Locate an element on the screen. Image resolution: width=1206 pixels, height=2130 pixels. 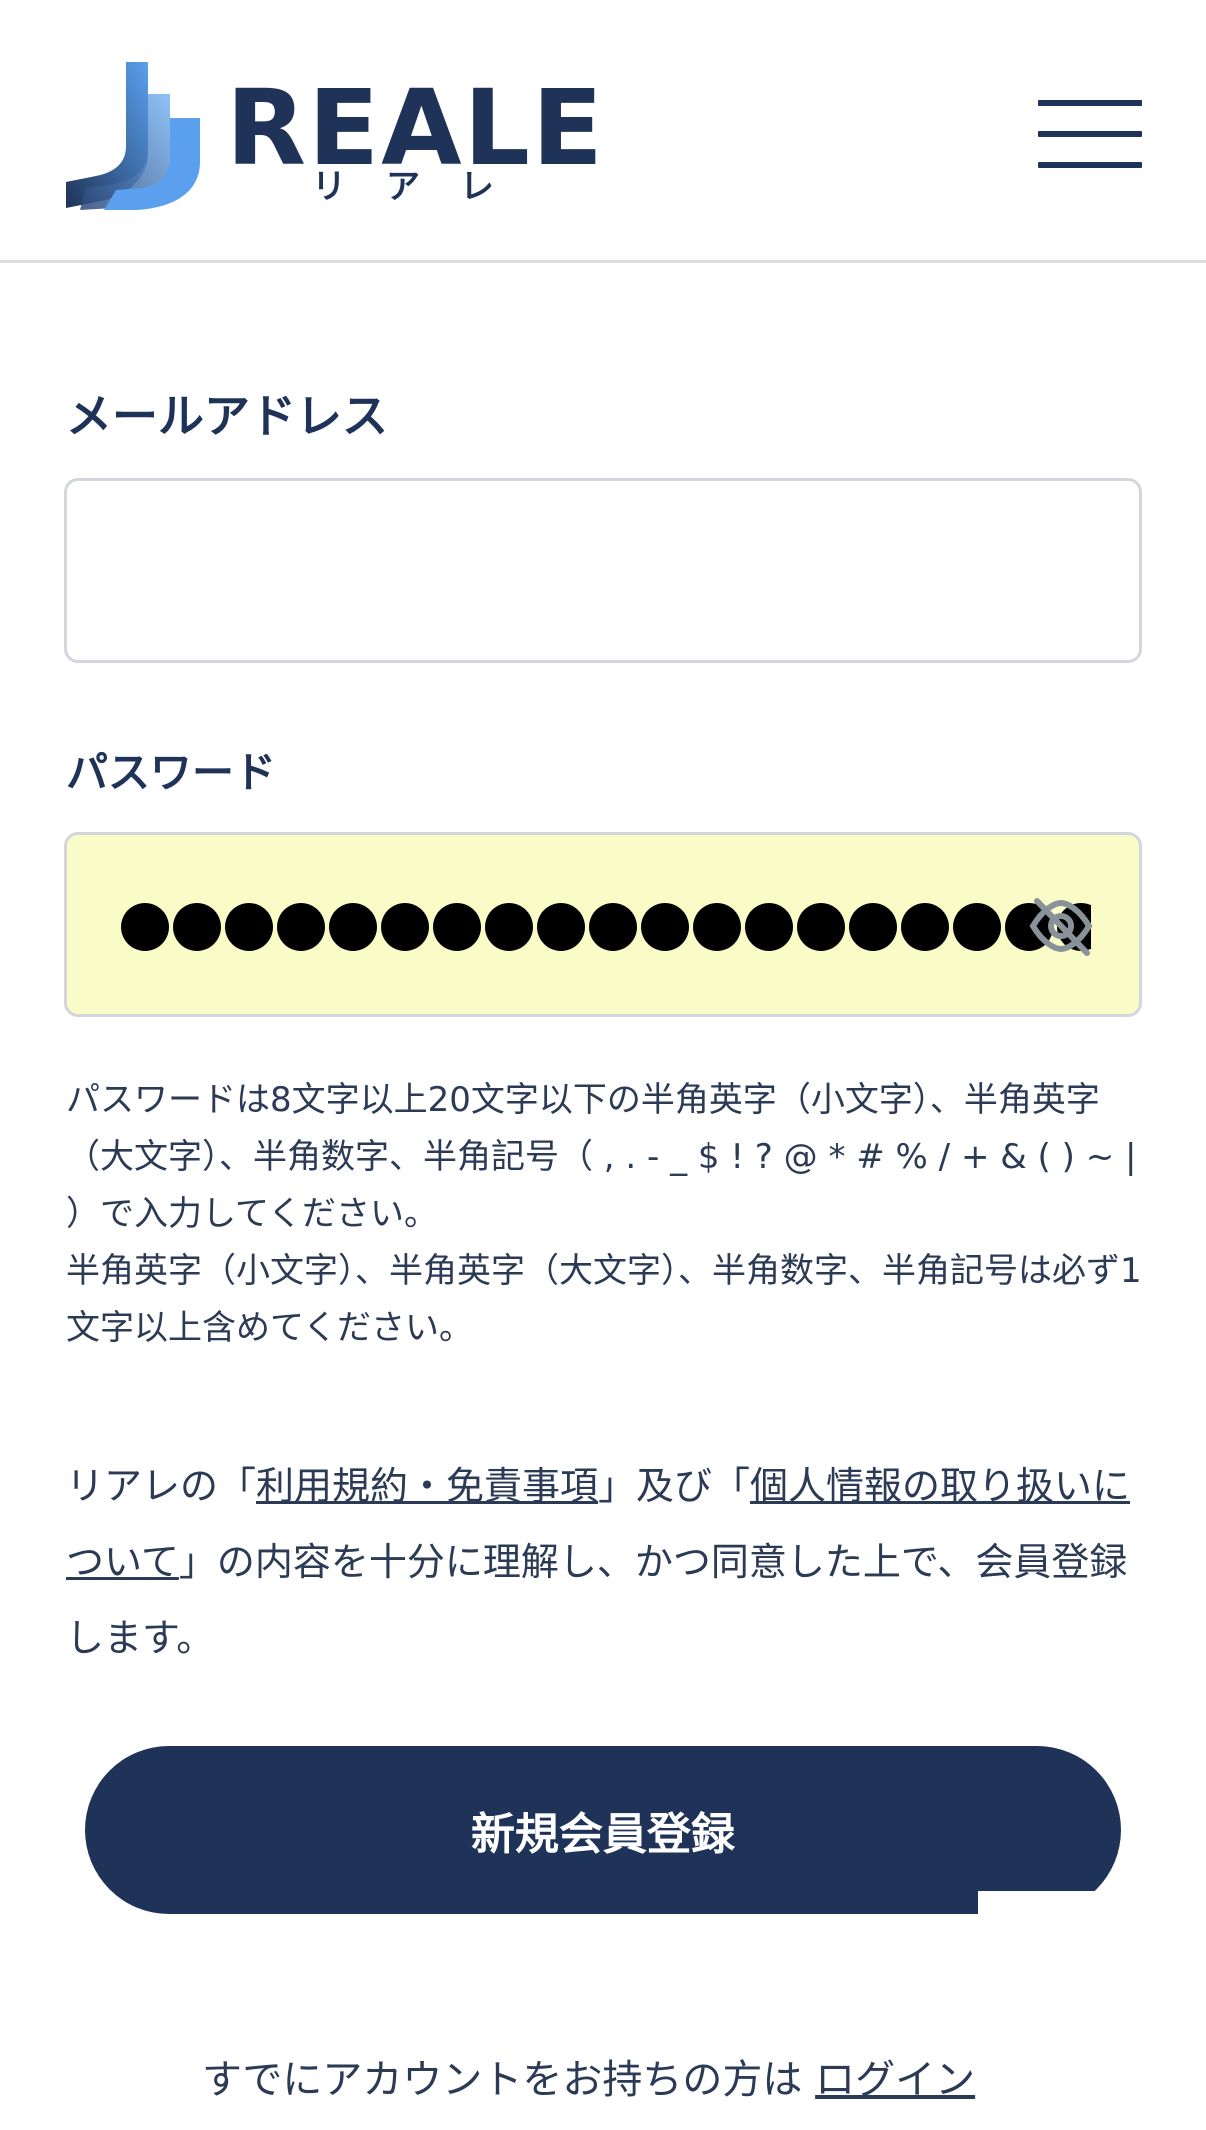
password-masked-value is located at coordinates (606, 927).